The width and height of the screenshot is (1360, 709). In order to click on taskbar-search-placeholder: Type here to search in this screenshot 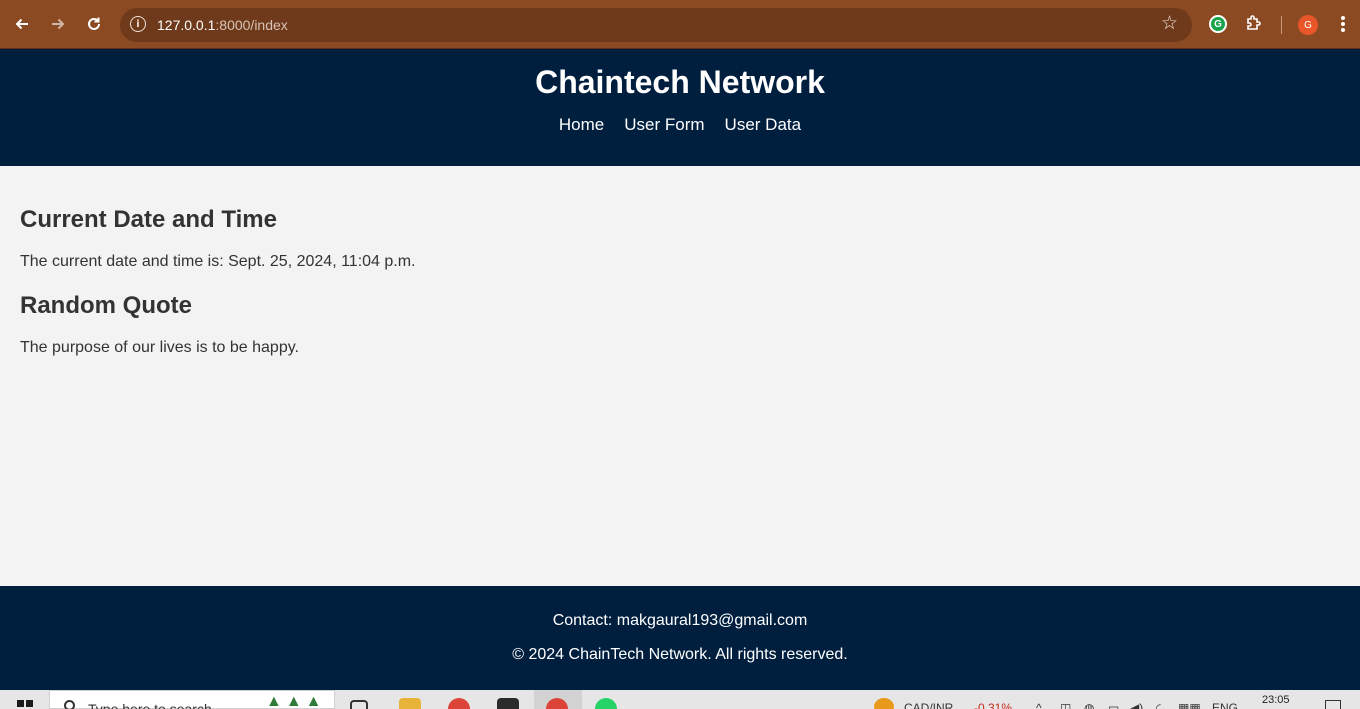, I will do `click(150, 705)`.